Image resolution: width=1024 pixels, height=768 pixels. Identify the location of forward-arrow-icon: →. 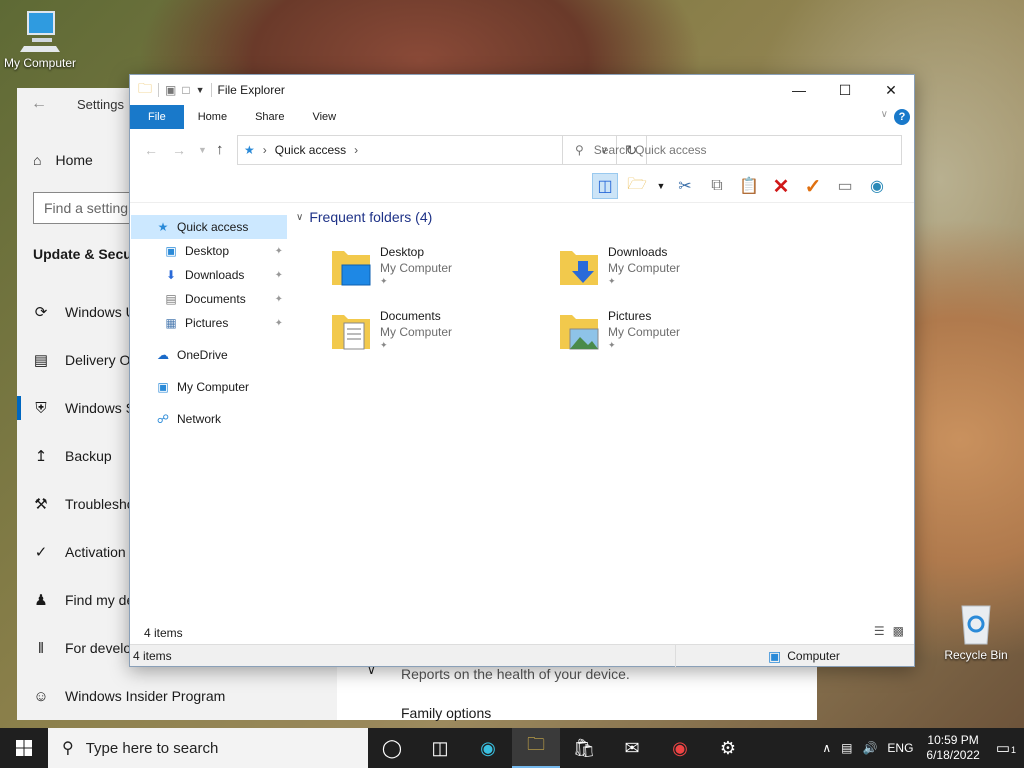
(179, 150).